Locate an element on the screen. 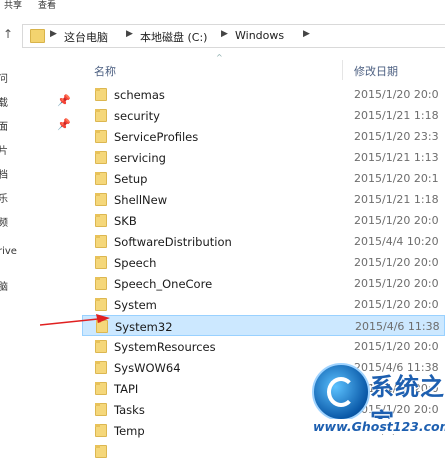 The image size is (445, 462). nav-item: 频 is located at coordinates (4, 221).